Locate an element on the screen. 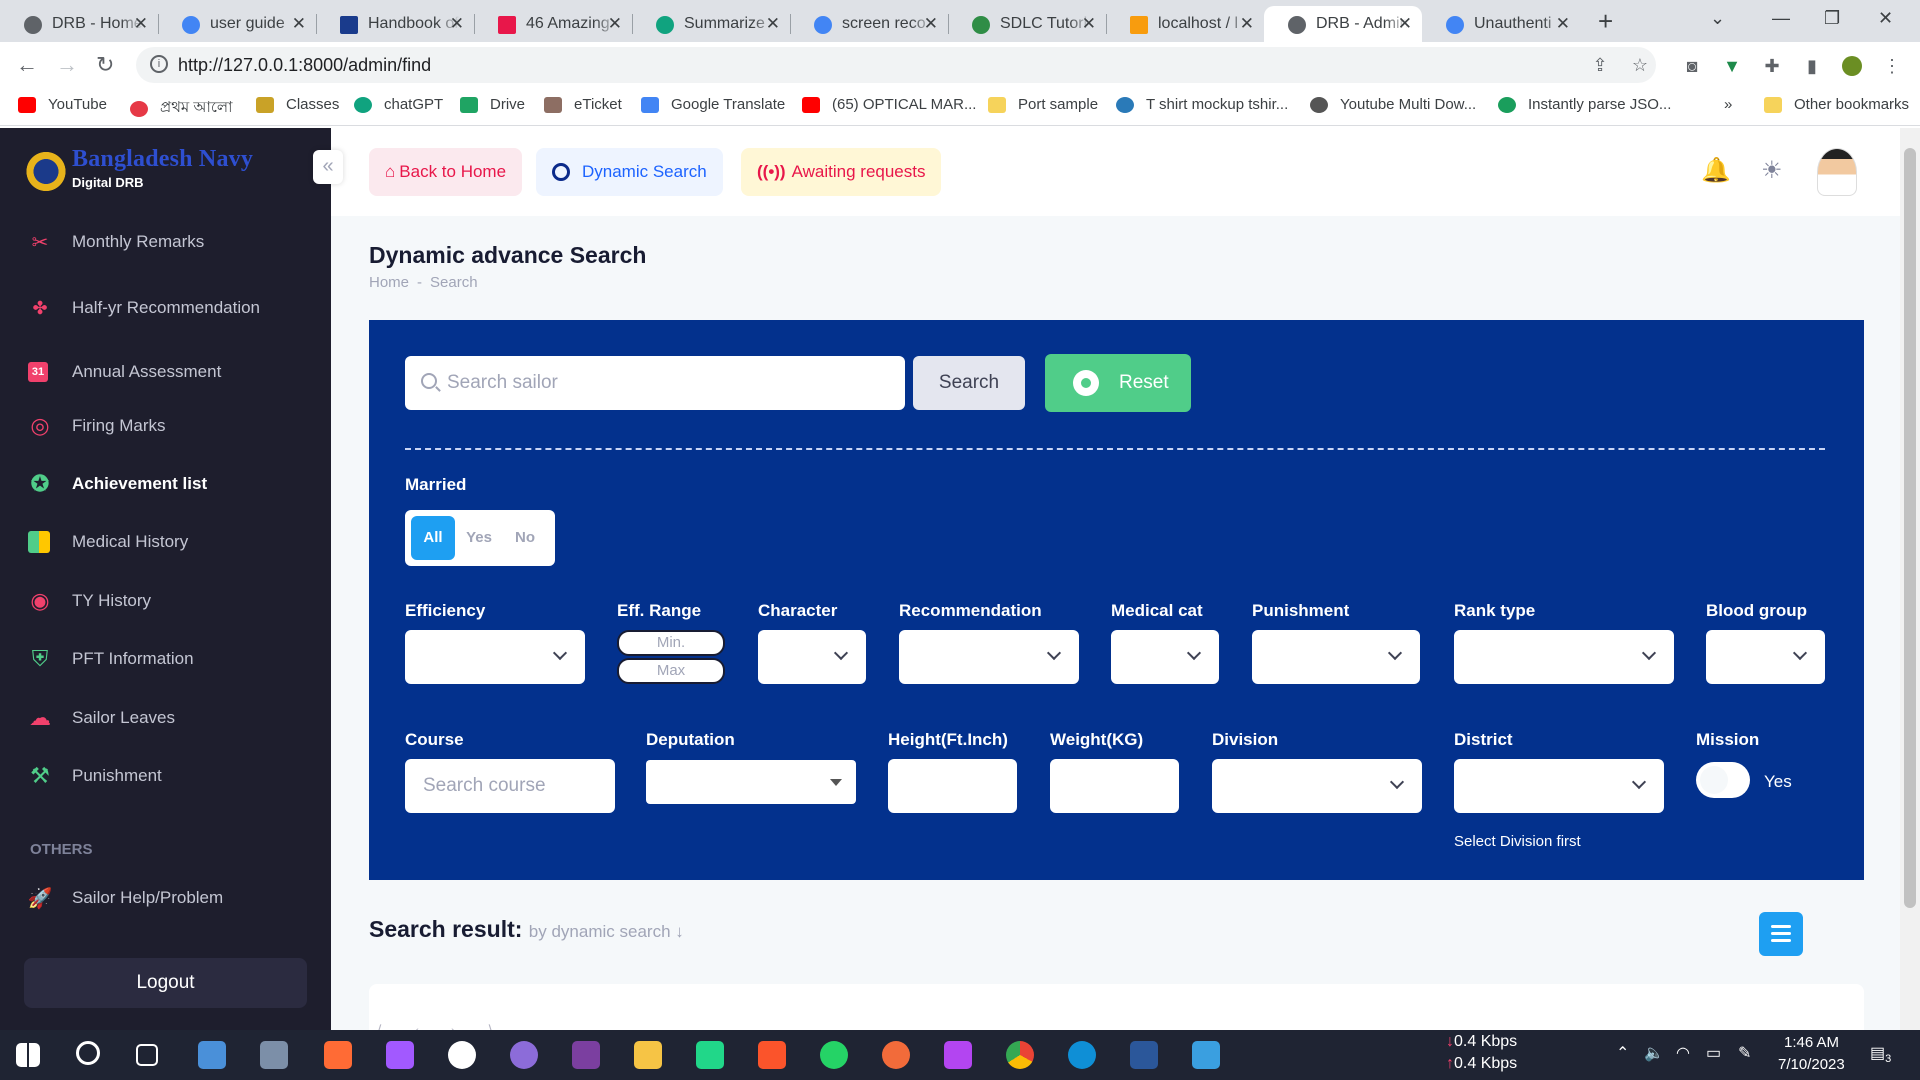 The height and width of the screenshot is (1080, 1920). efficiency-select is located at coordinates (495, 657).